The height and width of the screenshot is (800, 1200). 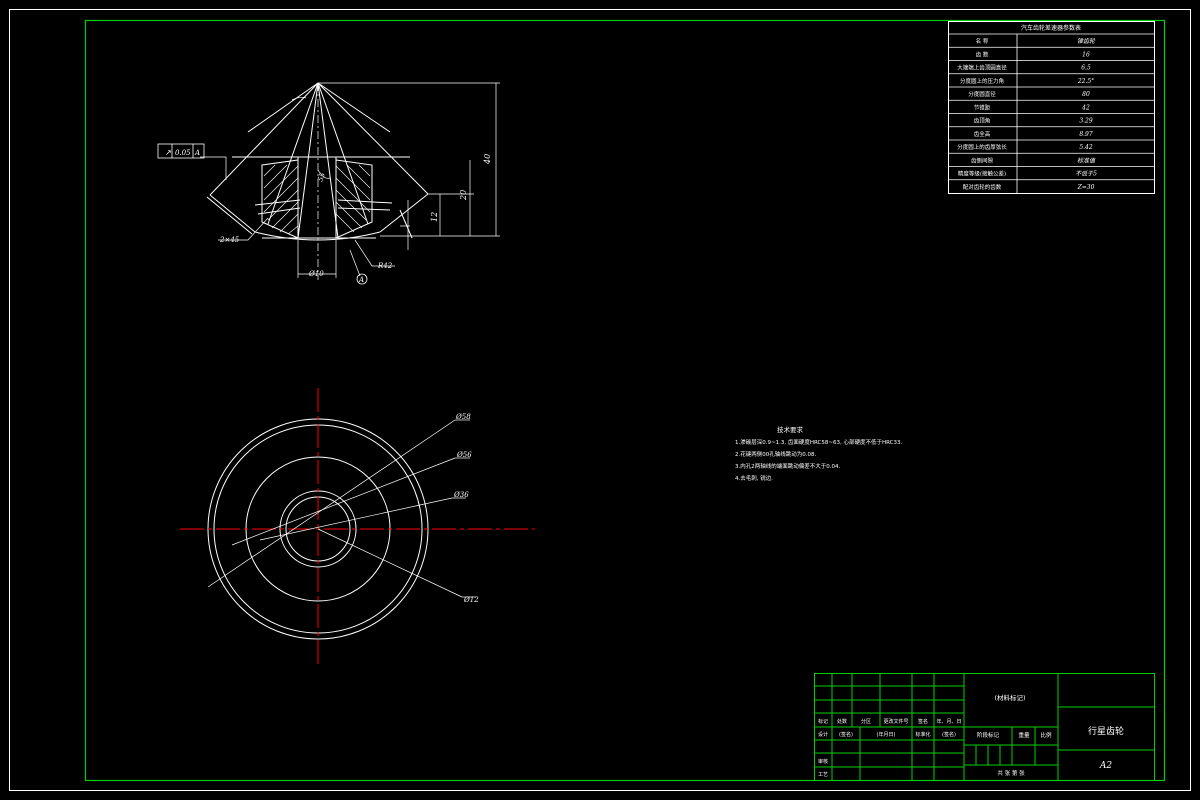 What do you see at coordinates (846, 734) in the screenshot?
I see `tb-design-sign: (签名)` at bounding box center [846, 734].